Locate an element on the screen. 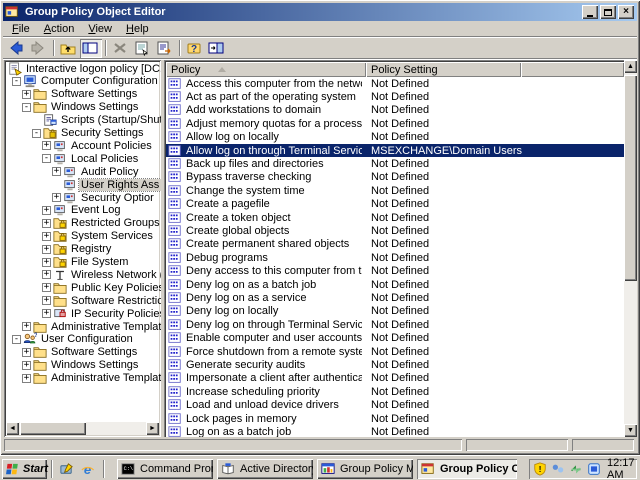 The width and height of the screenshot is (640, 480). tree-item-label: Wireless Network ( is located at coordinates (115, 275).